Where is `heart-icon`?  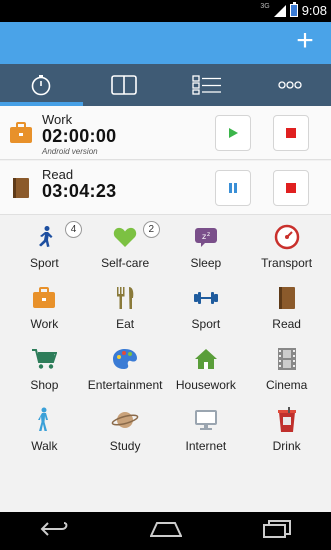 heart-icon is located at coordinates (125, 237).